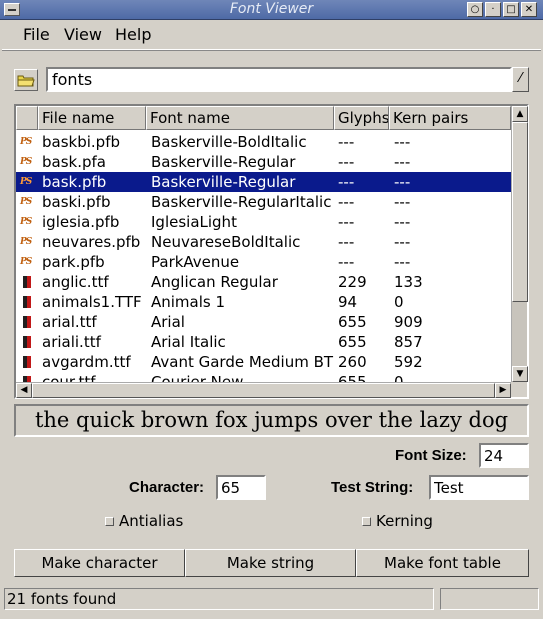  Describe the element at coordinates (226, 242) in the screenshot. I see `font-name-cell: NeuvareseBoldItalic` at that location.